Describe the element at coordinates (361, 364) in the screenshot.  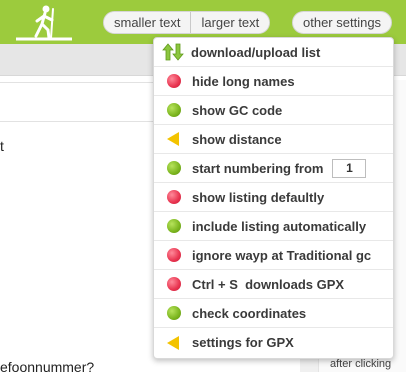
I see `side-panel-text: after clicking` at that location.